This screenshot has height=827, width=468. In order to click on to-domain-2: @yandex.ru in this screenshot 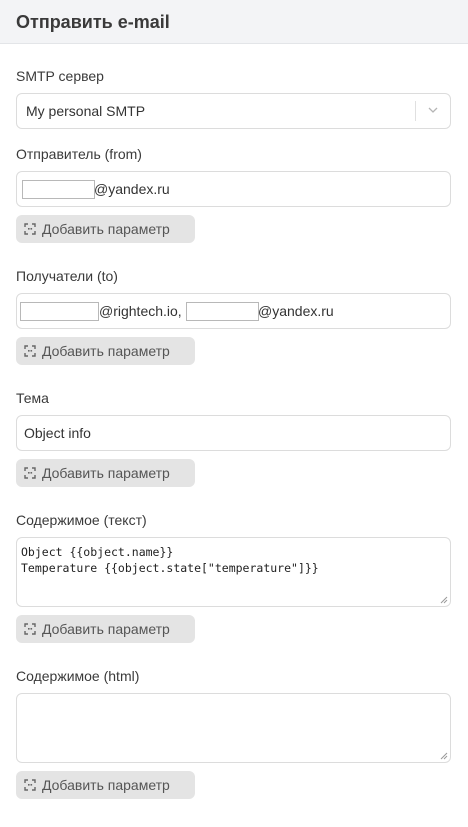, I will do `click(296, 311)`.